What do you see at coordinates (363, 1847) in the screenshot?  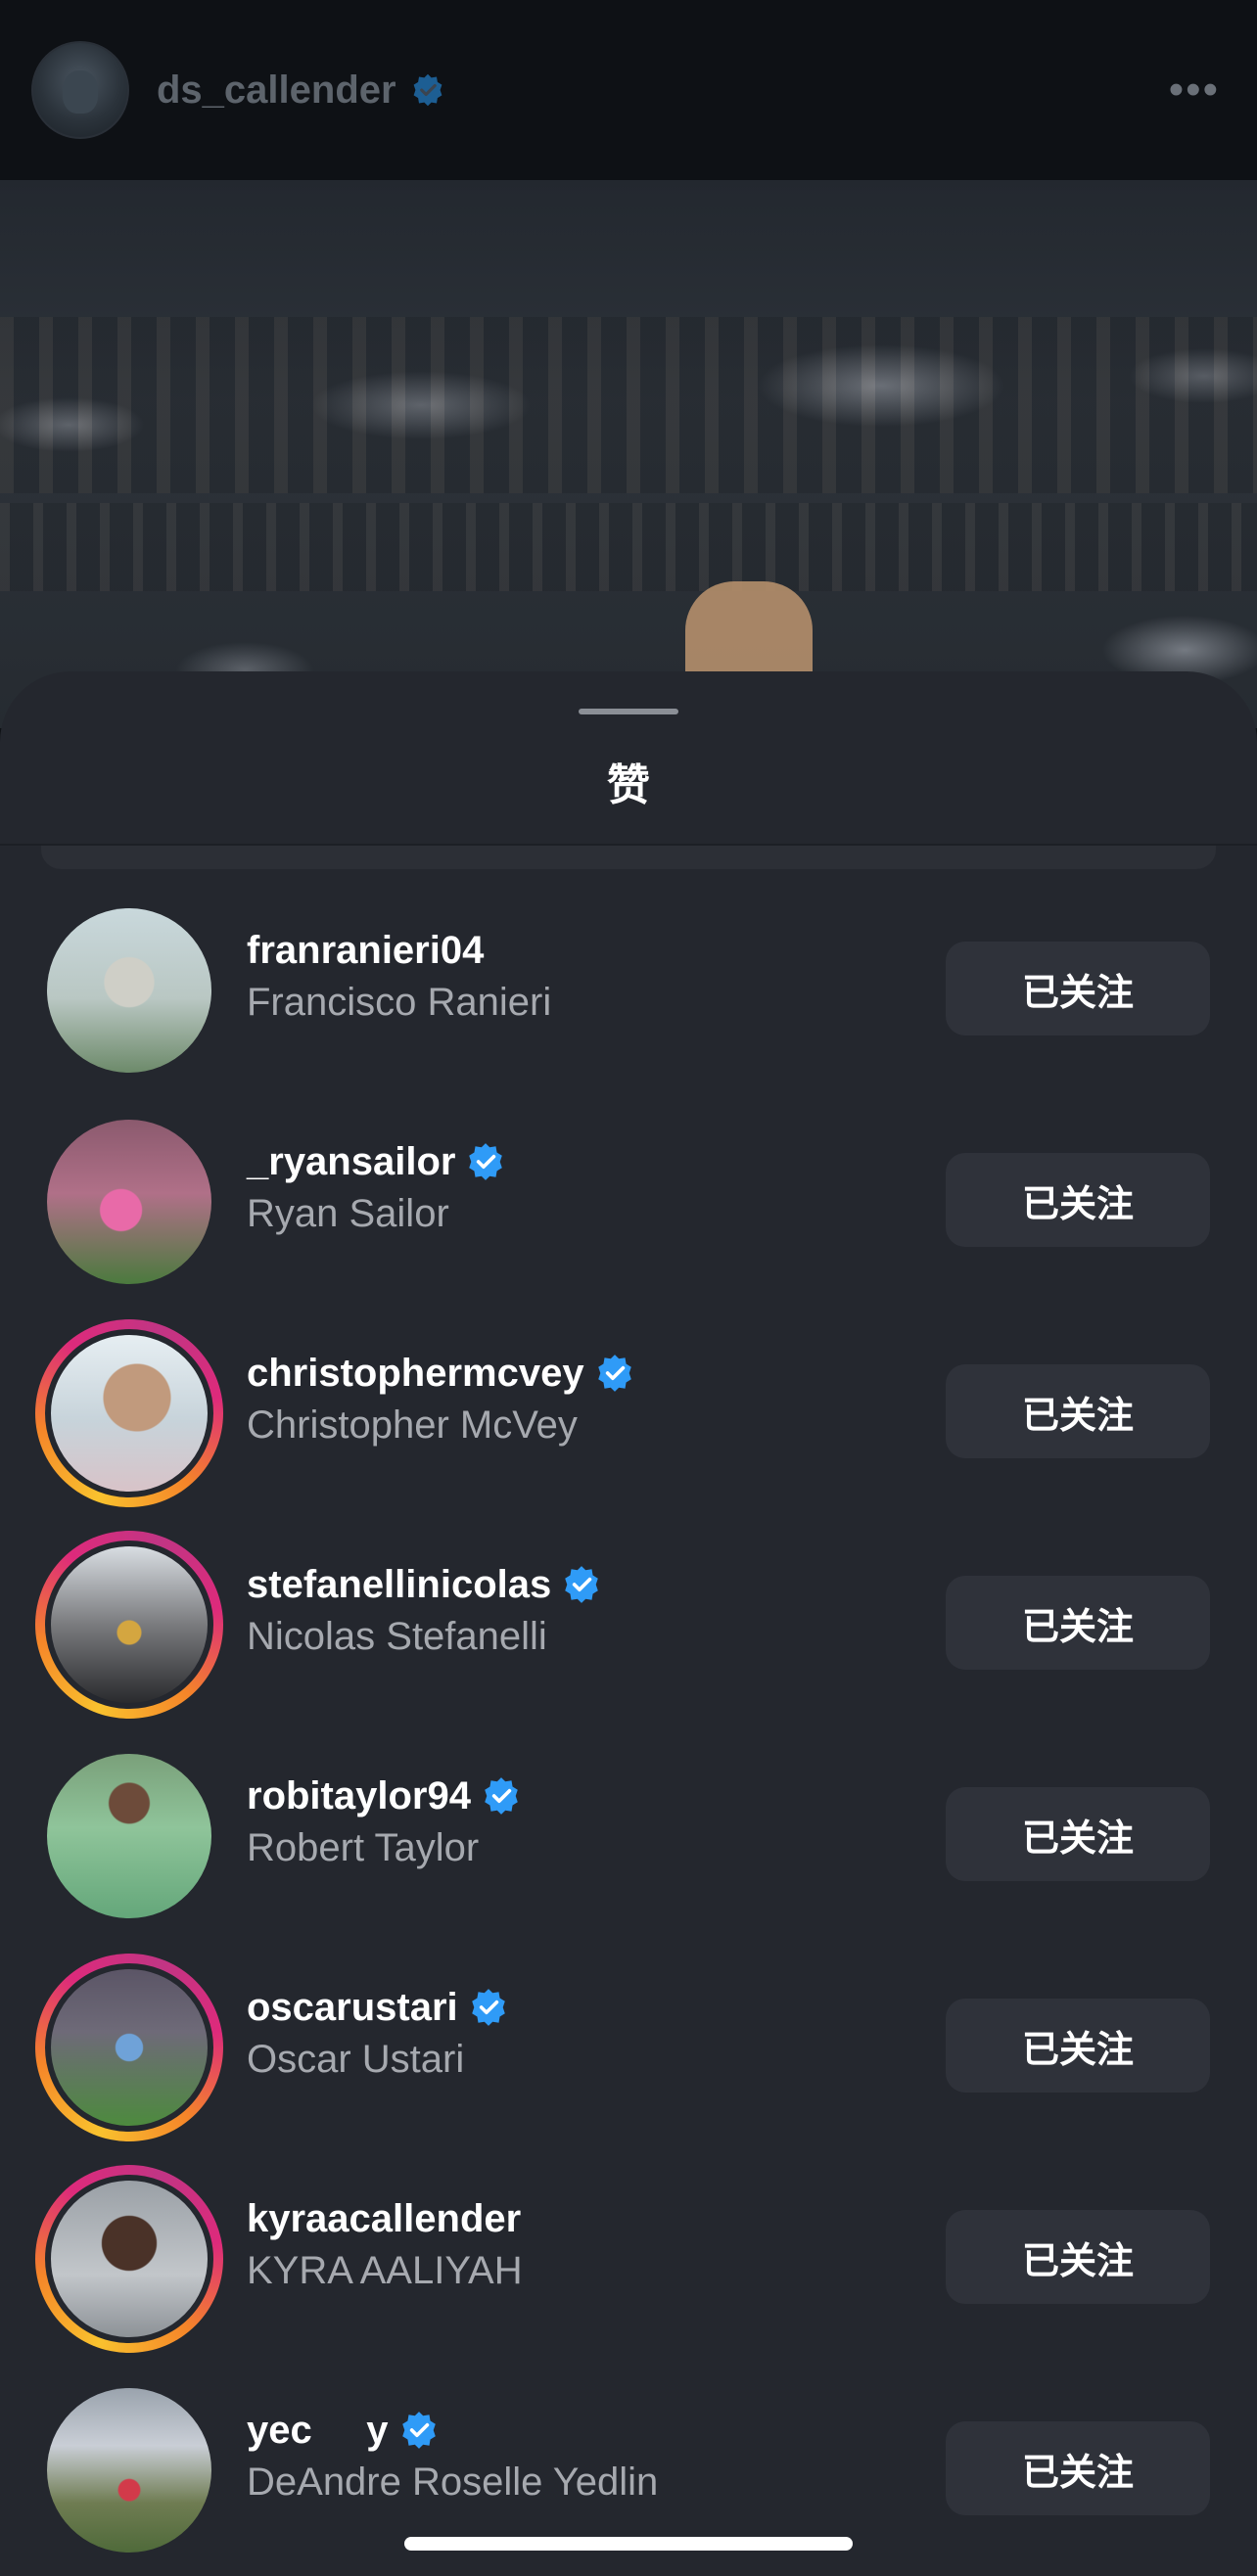 I see `full-name: Robert Taylor` at bounding box center [363, 1847].